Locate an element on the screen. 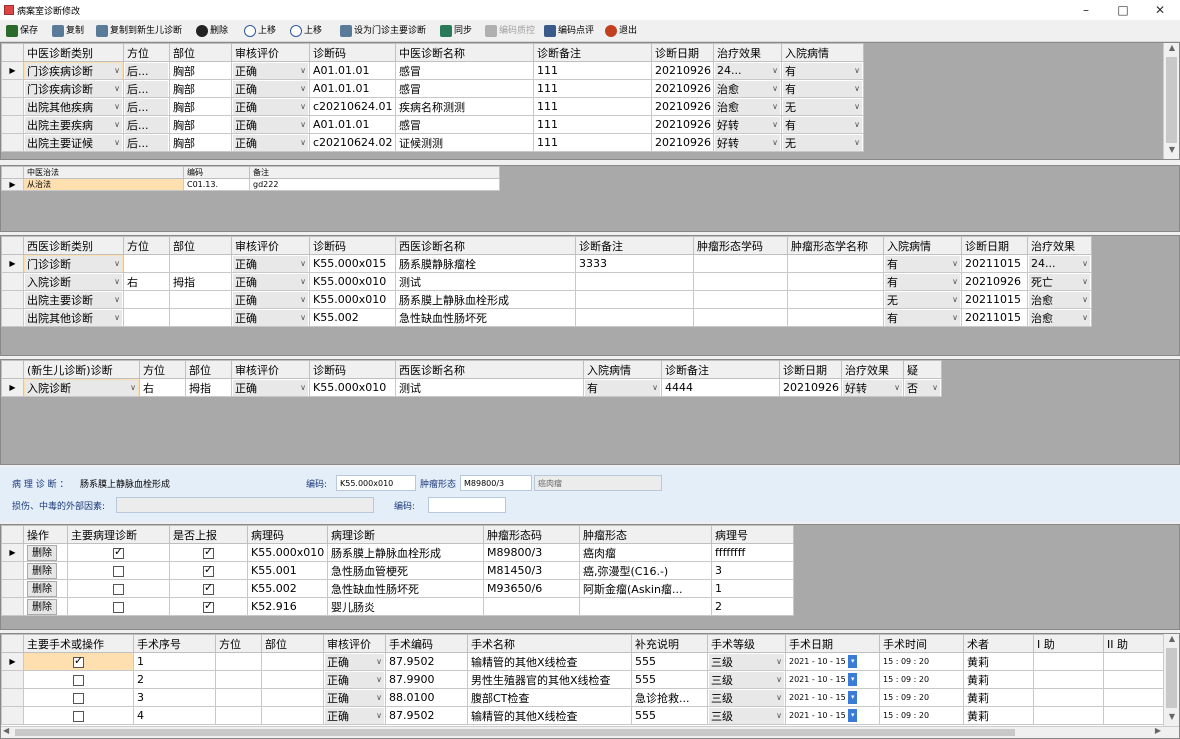  cell-mname: 癌,弥漫型(C16.-) is located at coordinates (645, 570).